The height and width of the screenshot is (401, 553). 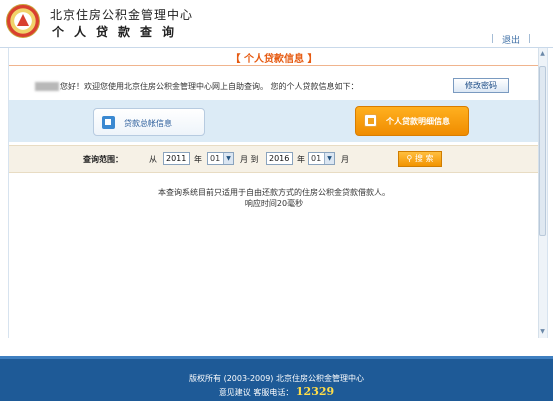 I want to click on function-bar: 贷款总帐信息 个人贷款明细信息, so click(x=274, y=121).